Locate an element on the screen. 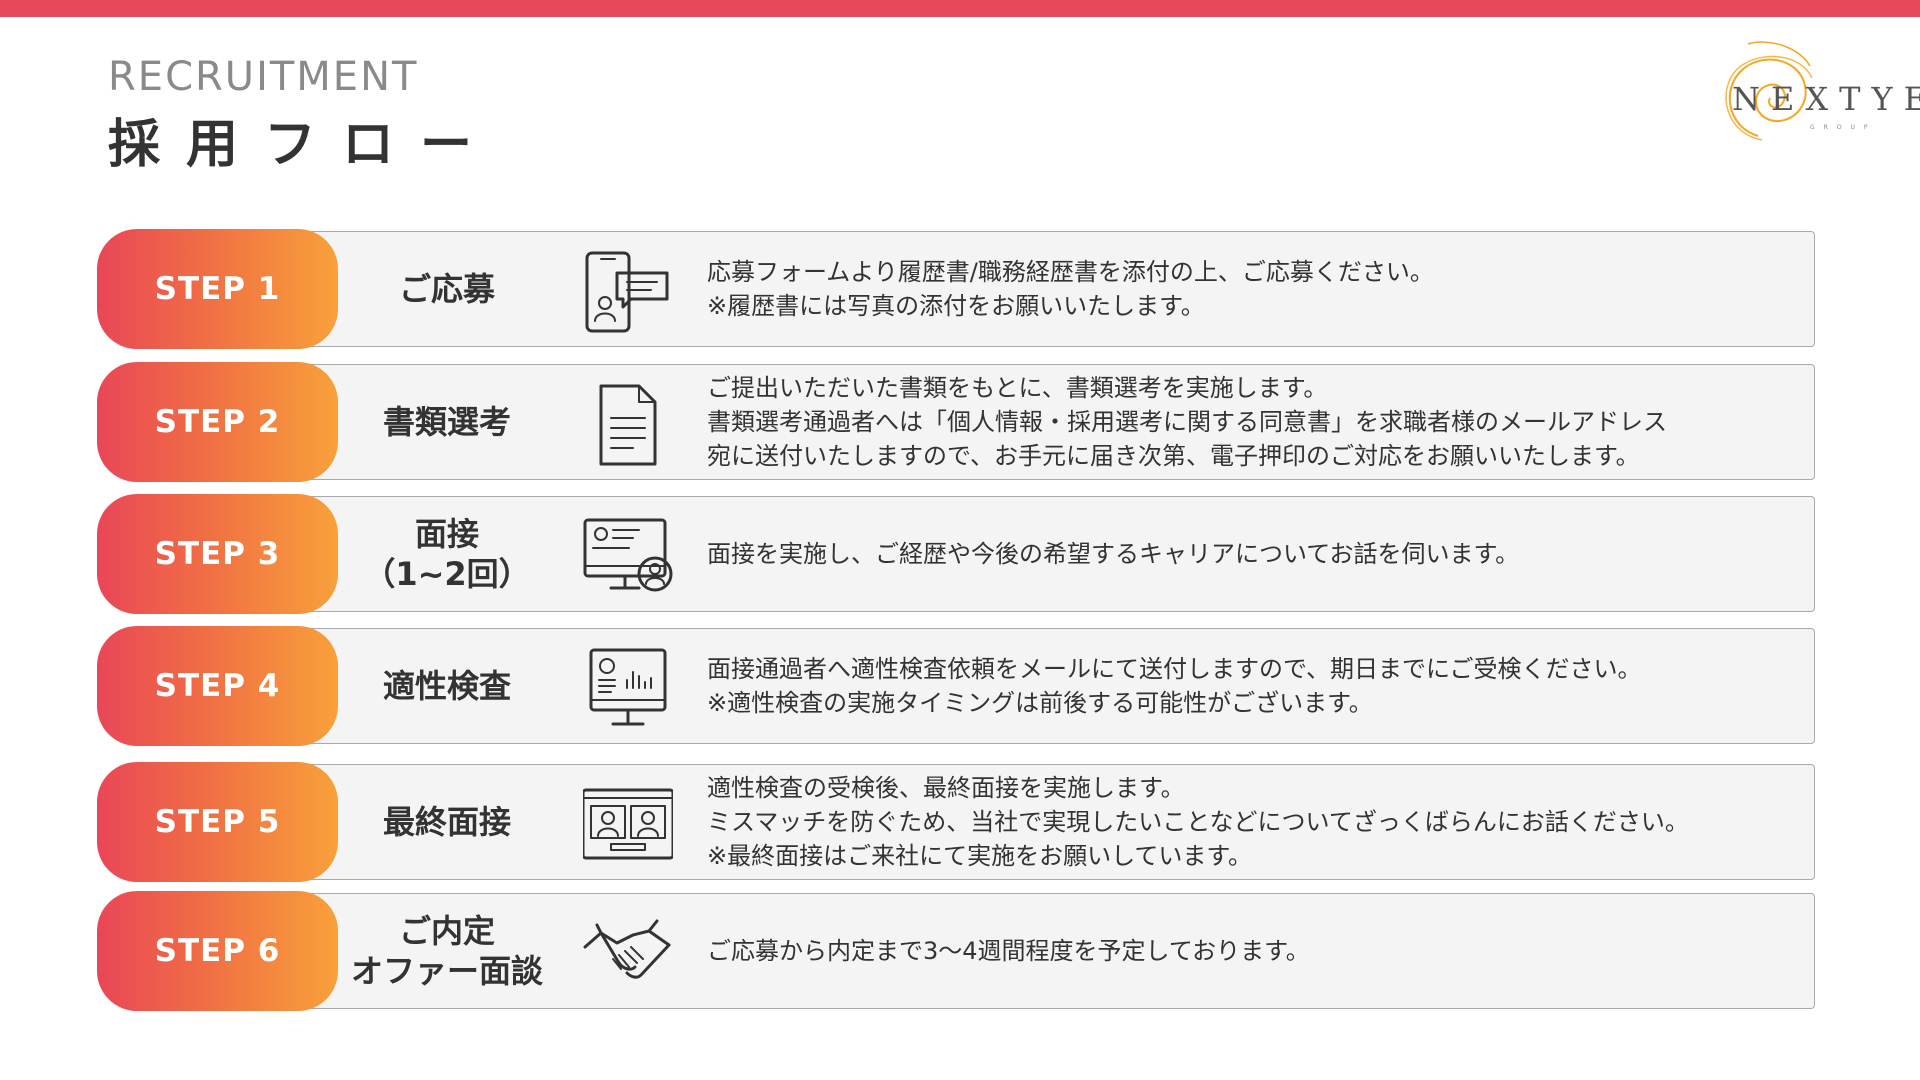 This screenshot has height=1080, width=1920. step-badge: STEP 4 is located at coordinates (217, 686).